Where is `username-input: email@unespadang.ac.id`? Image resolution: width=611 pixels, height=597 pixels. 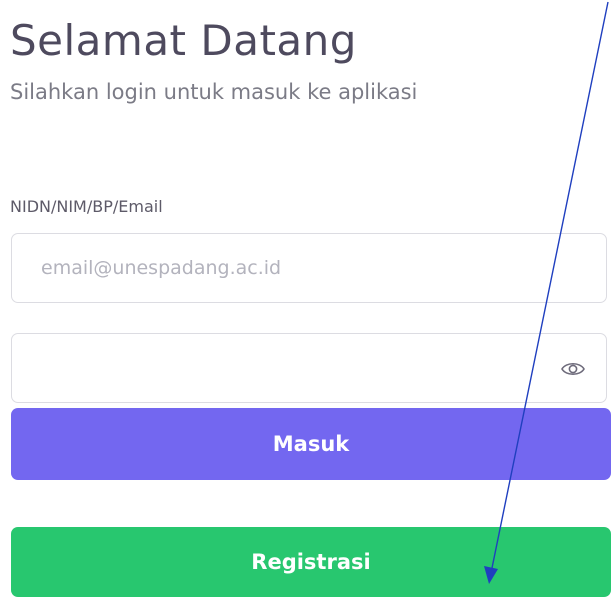 username-input: email@unespadang.ac.id is located at coordinates (309, 268).